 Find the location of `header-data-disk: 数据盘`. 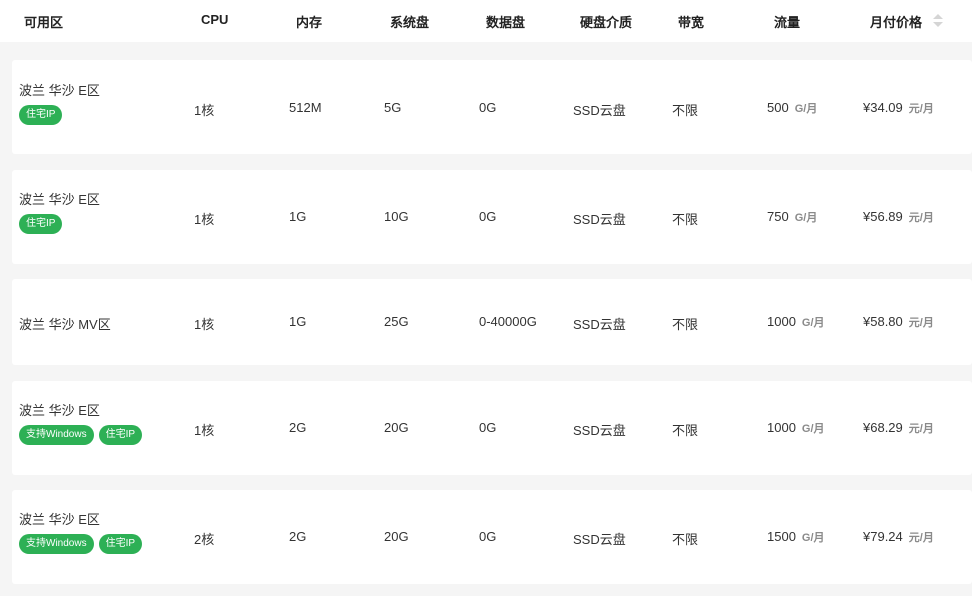

header-data-disk: 数据盘 is located at coordinates (506, 22).